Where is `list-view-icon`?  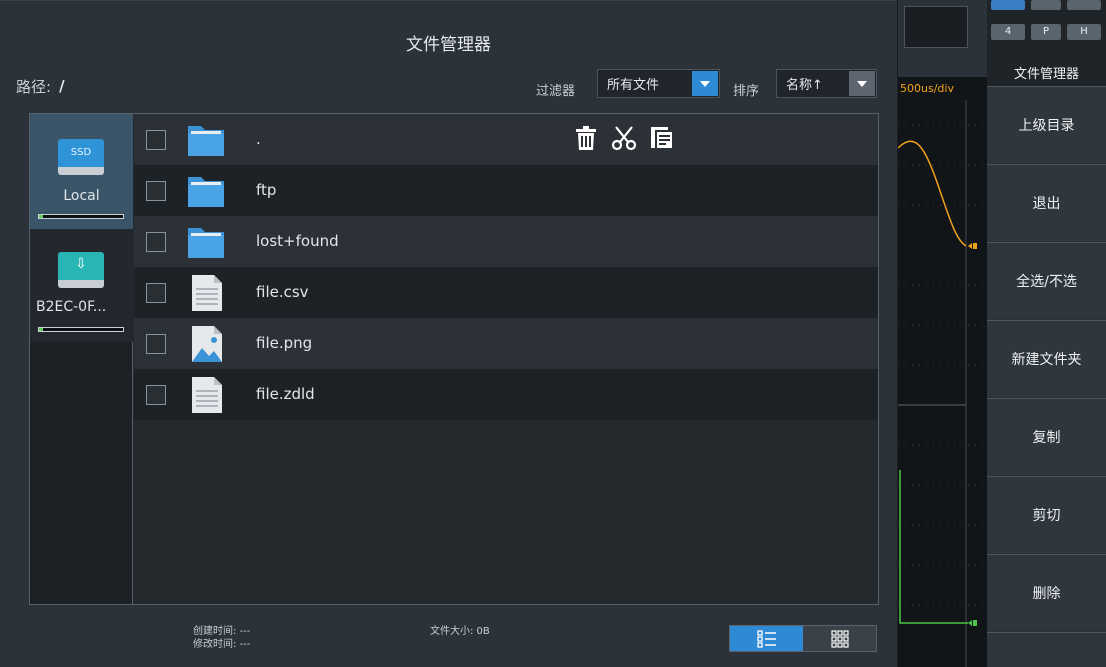 list-view-icon is located at coordinates (766, 638).